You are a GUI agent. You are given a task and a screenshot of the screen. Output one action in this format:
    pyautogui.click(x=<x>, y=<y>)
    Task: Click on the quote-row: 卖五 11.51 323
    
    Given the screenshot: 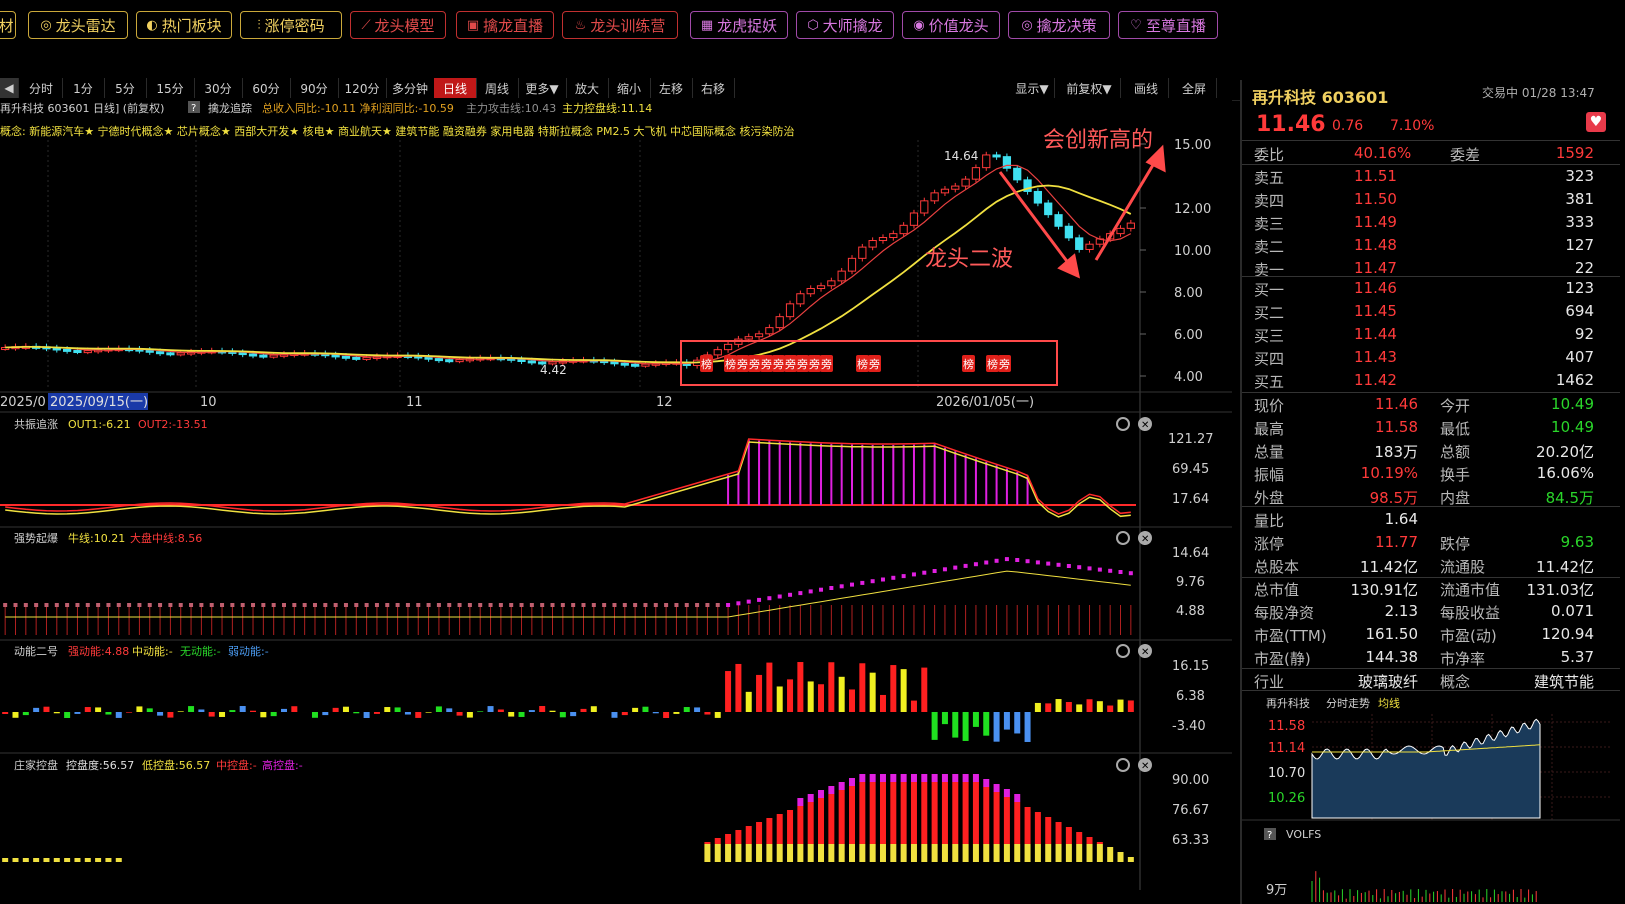 What is the action you would take?
    pyautogui.click(x=1424, y=177)
    